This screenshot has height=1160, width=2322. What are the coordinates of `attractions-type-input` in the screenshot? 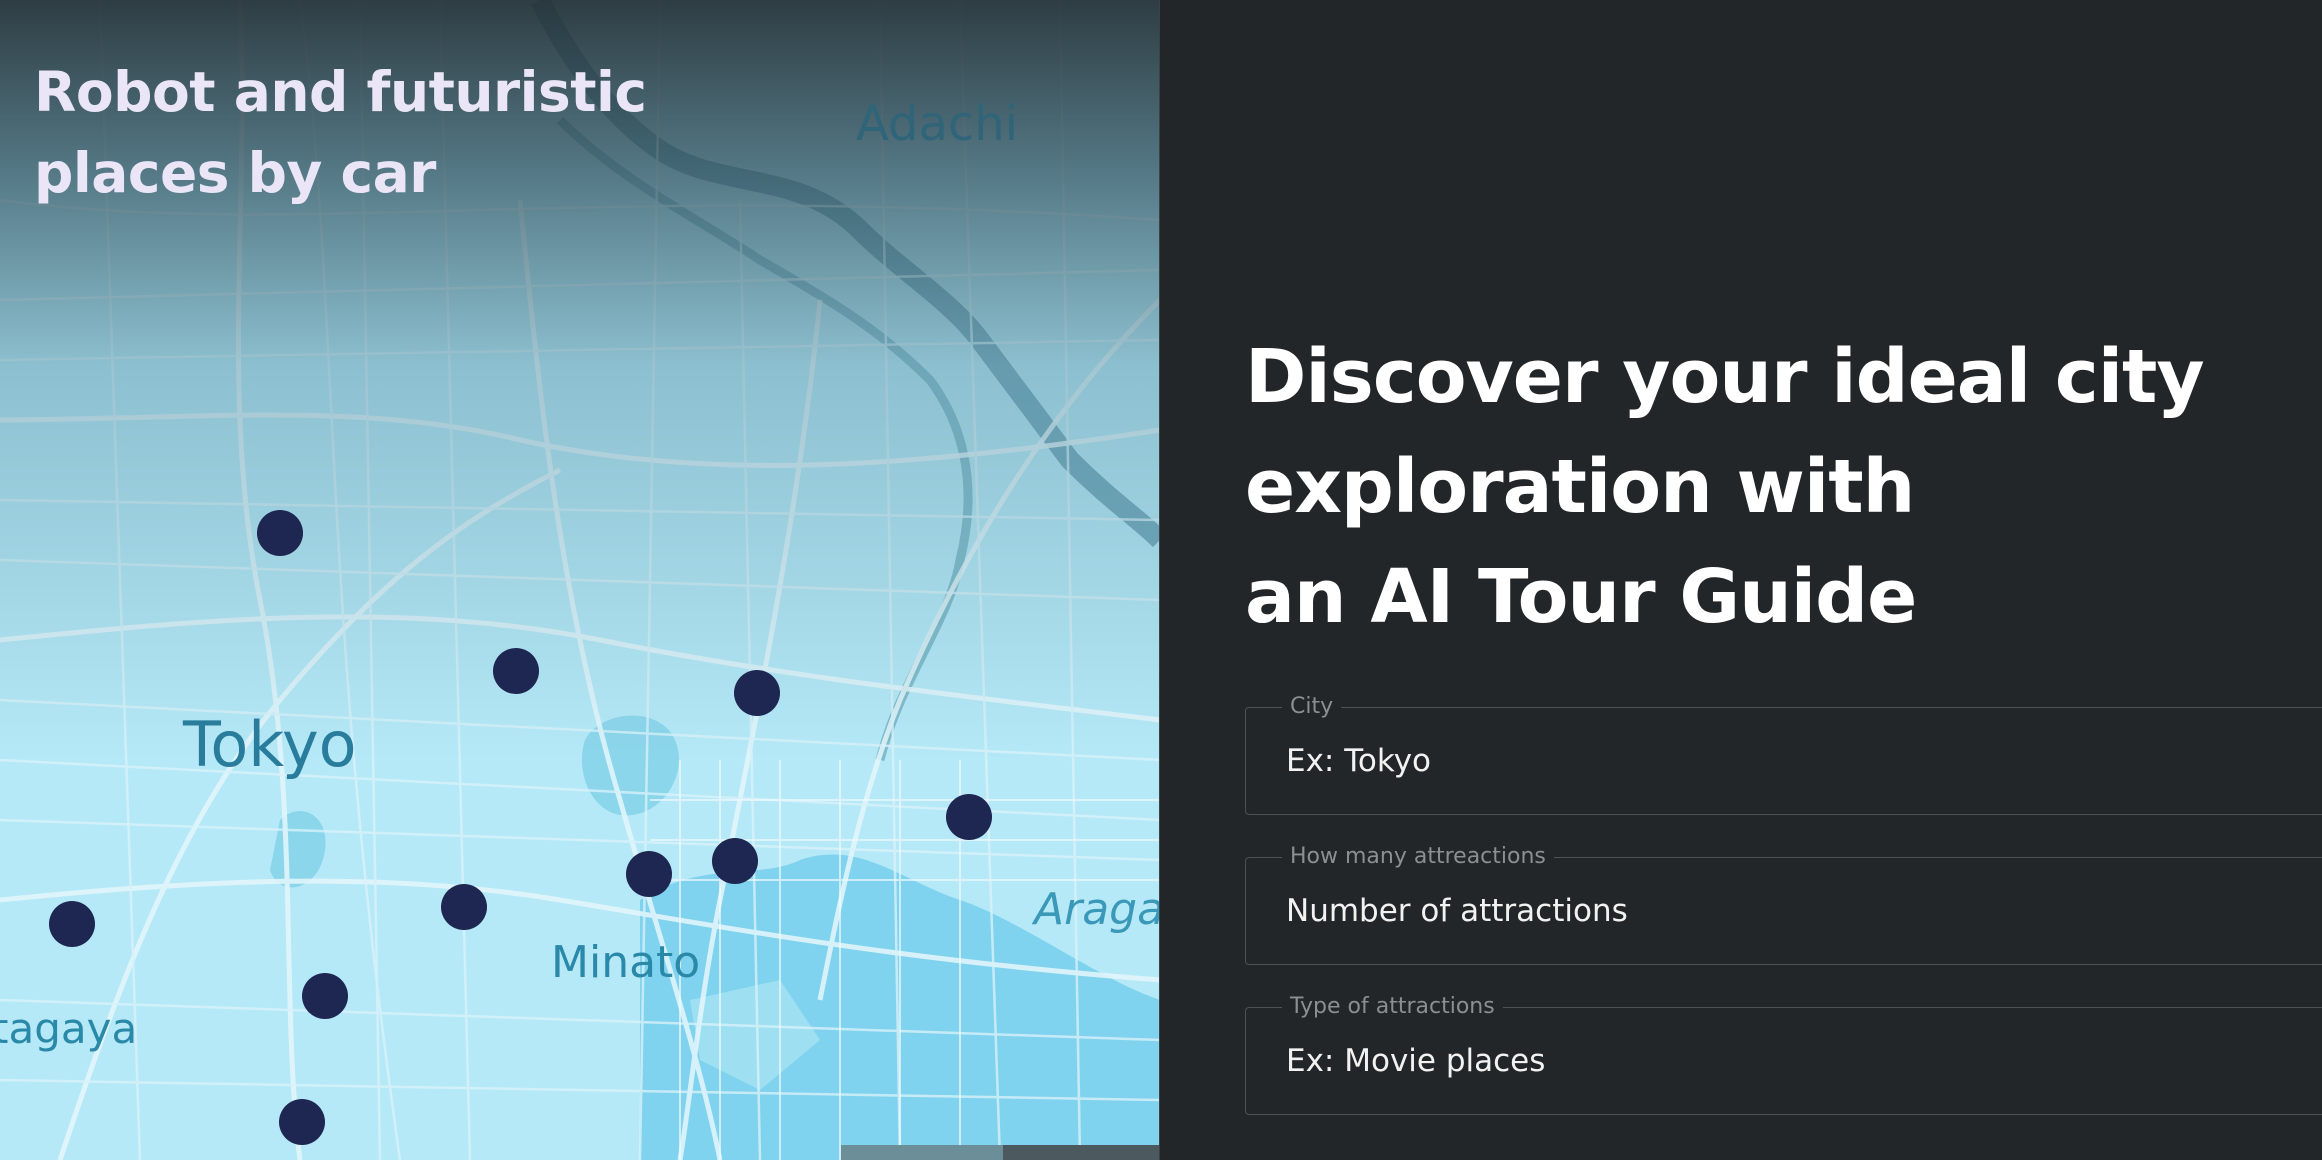 It's located at (1786, 1061).